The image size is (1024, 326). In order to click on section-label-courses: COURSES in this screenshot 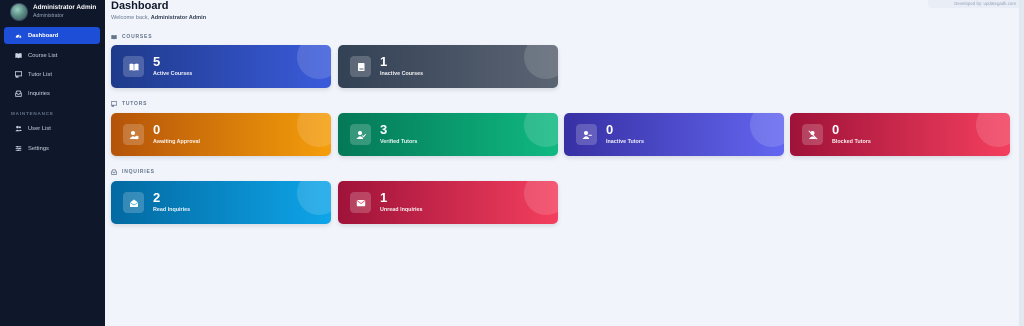, I will do `click(131, 37)`.